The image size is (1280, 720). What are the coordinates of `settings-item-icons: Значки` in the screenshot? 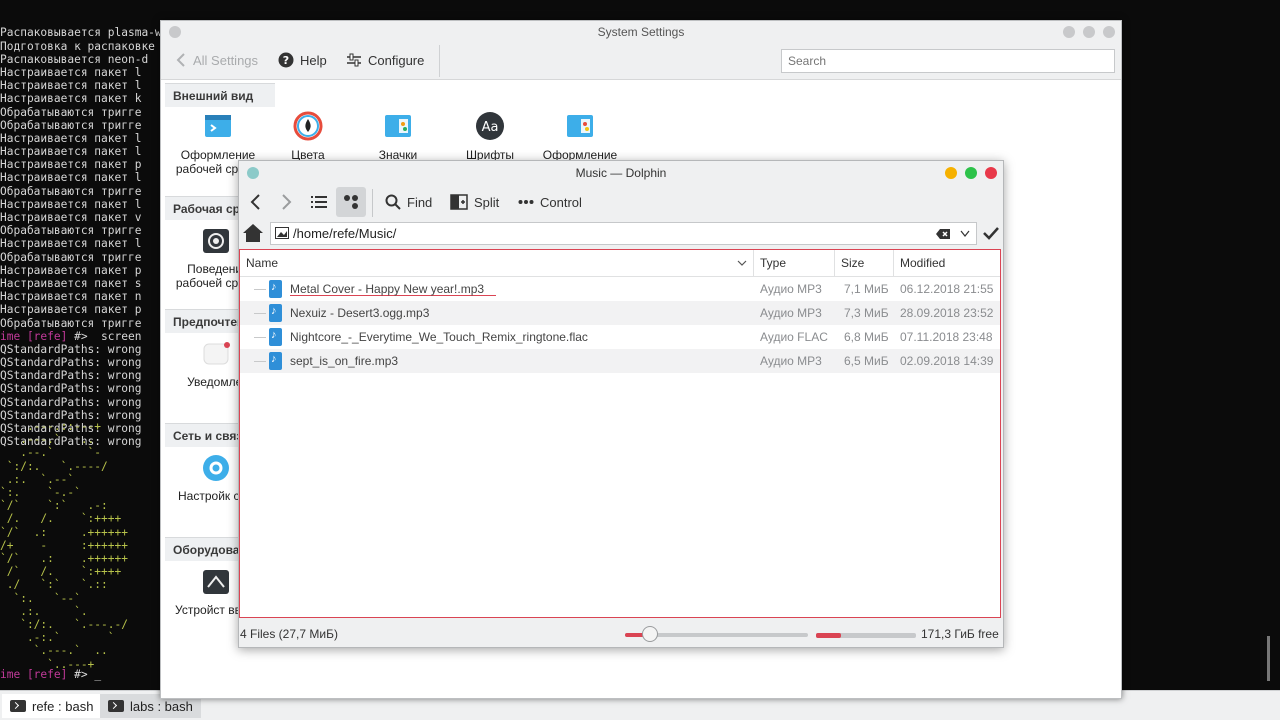 It's located at (398, 136).